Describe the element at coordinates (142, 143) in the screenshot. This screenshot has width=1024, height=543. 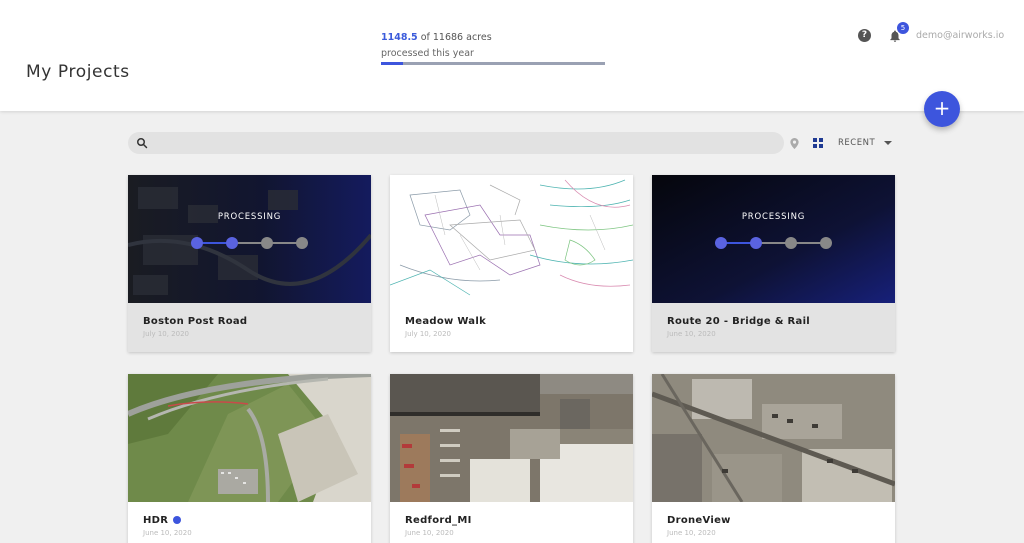
I see `search-icon` at that location.